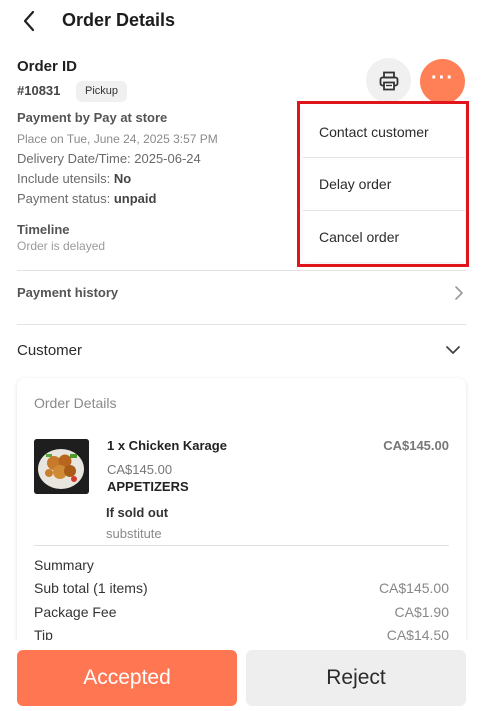 Image resolution: width=487 pixels, height=711 pixels. I want to click on header-bar: Order Details, so click(243, 21).